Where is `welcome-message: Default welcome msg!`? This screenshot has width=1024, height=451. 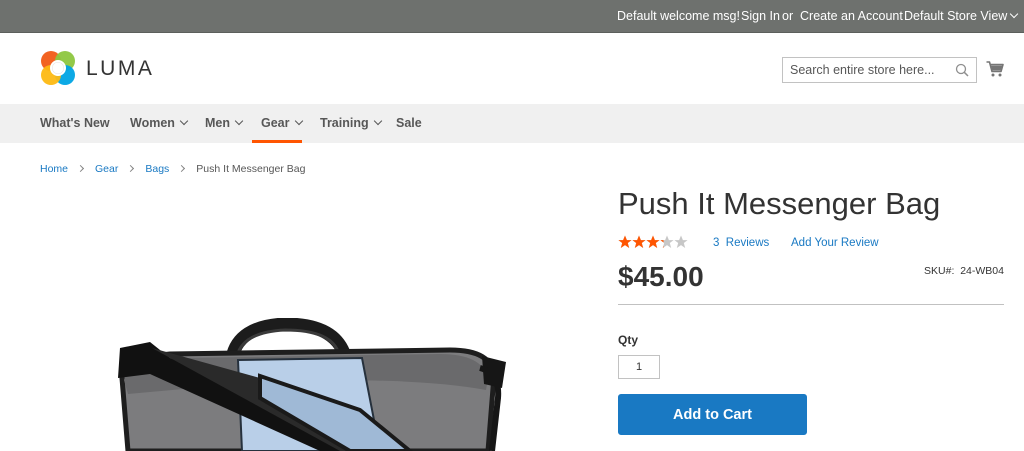
welcome-message: Default welcome msg! is located at coordinates (678, 16).